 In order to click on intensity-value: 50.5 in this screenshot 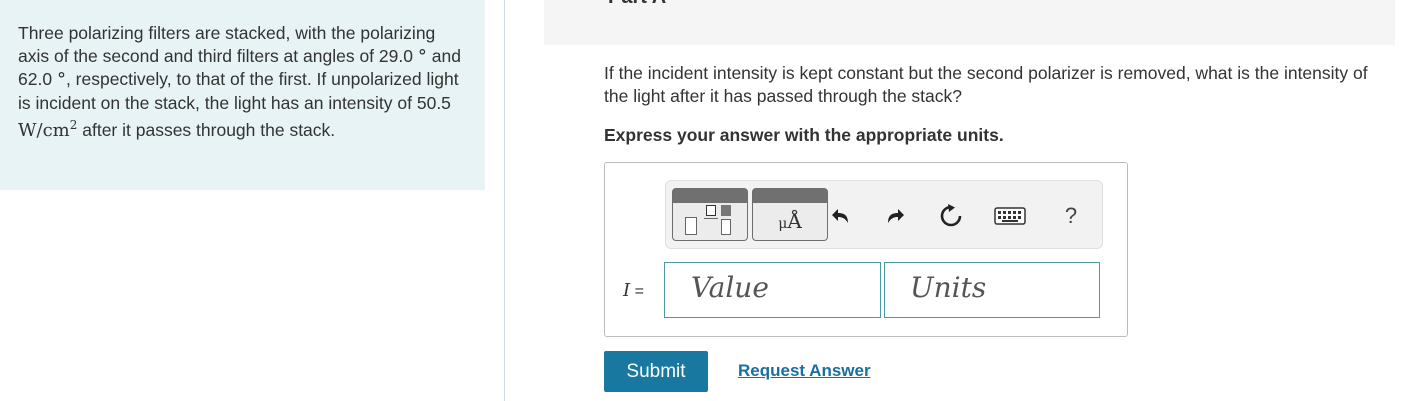, I will do `click(433, 102)`.